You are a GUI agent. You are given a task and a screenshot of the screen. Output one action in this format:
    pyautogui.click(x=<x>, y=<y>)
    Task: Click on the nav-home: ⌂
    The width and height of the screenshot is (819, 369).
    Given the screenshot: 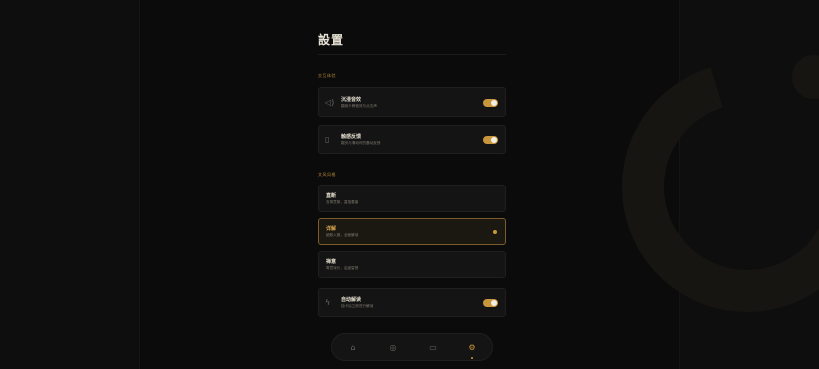 What is the action you would take?
    pyautogui.click(x=353, y=348)
    